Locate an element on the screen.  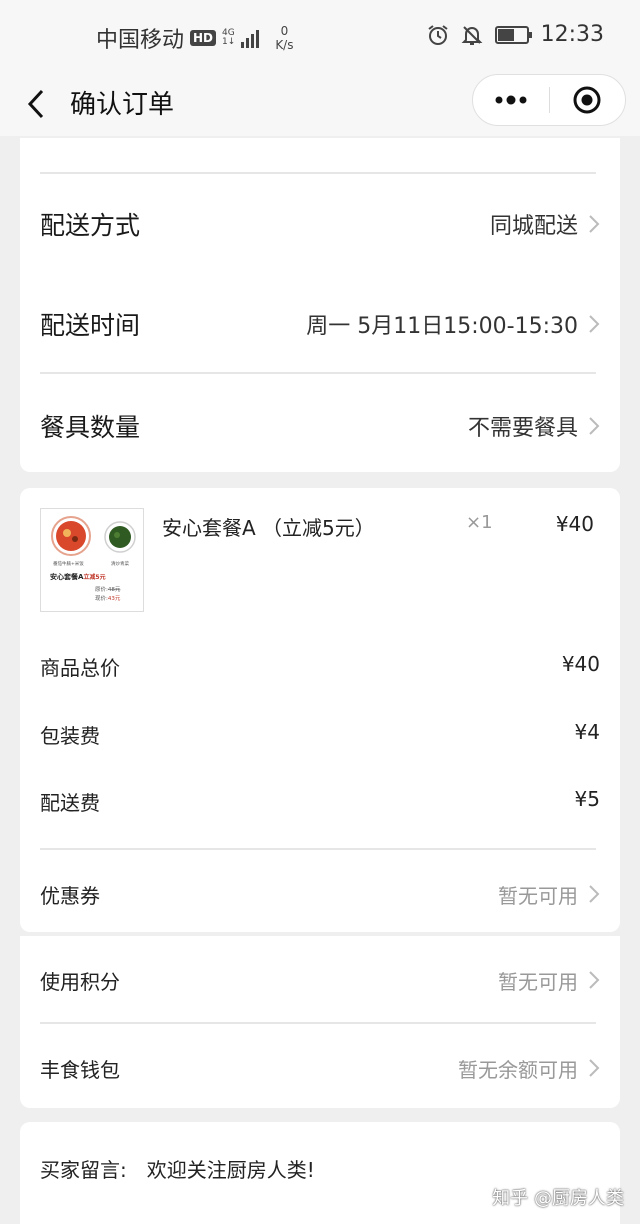
target-icon is located at coordinates (587, 100).